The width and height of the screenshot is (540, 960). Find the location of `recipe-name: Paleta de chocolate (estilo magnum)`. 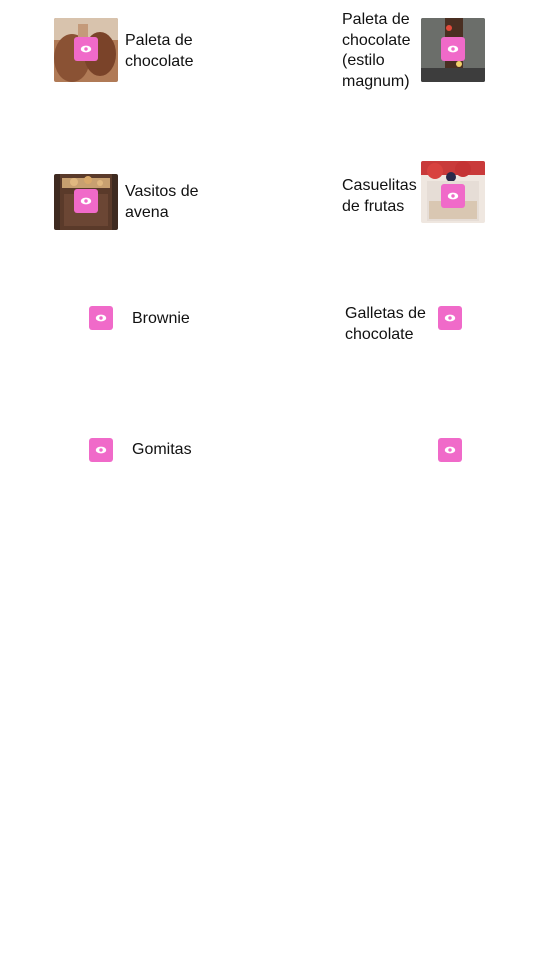

recipe-name: Paleta de chocolate (estilo magnum) is located at coordinates (376, 50).